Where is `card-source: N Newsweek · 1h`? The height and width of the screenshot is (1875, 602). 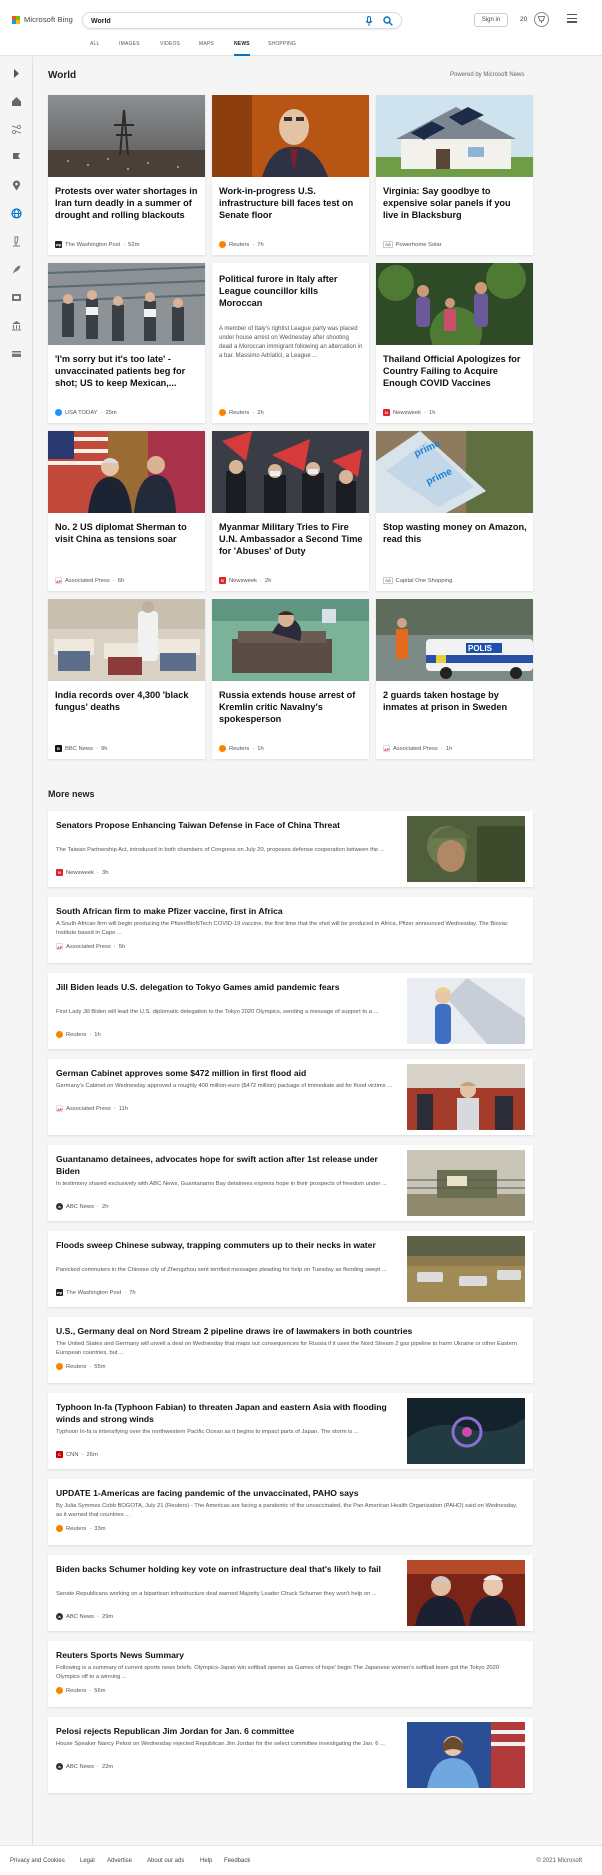
card-source: N Newsweek · 1h is located at coordinates (409, 412).